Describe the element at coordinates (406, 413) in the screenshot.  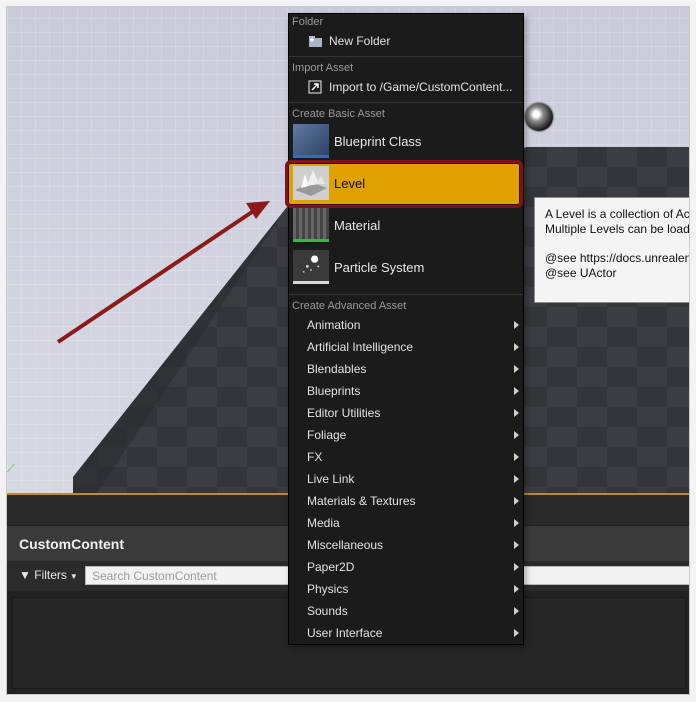
I see `submenu-item: Editor Utilities` at that location.